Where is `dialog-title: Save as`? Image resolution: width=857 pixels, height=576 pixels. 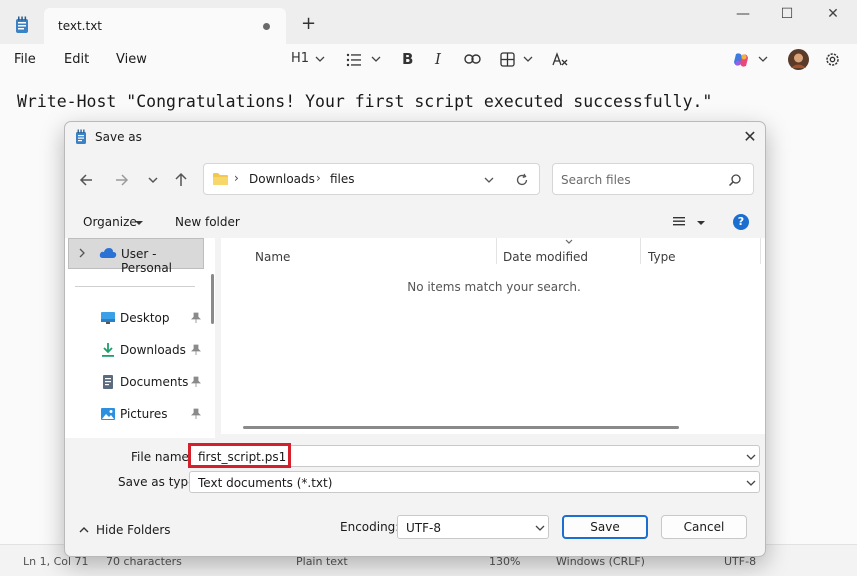
dialog-title: Save as is located at coordinates (118, 137).